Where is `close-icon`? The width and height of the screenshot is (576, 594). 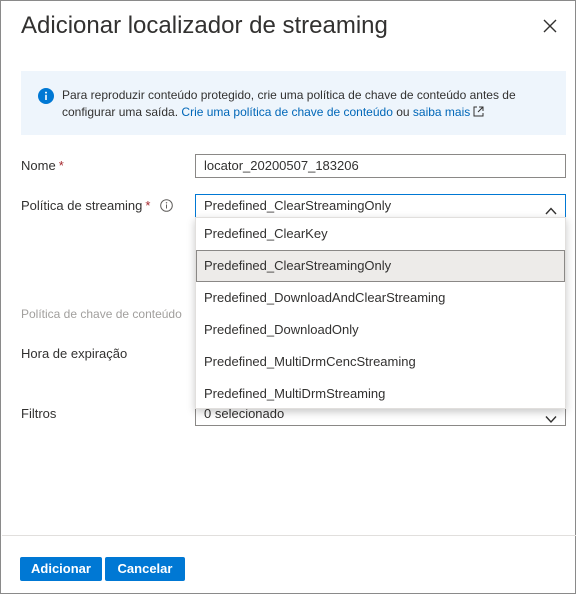
close-icon is located at coordinates (550, 26).